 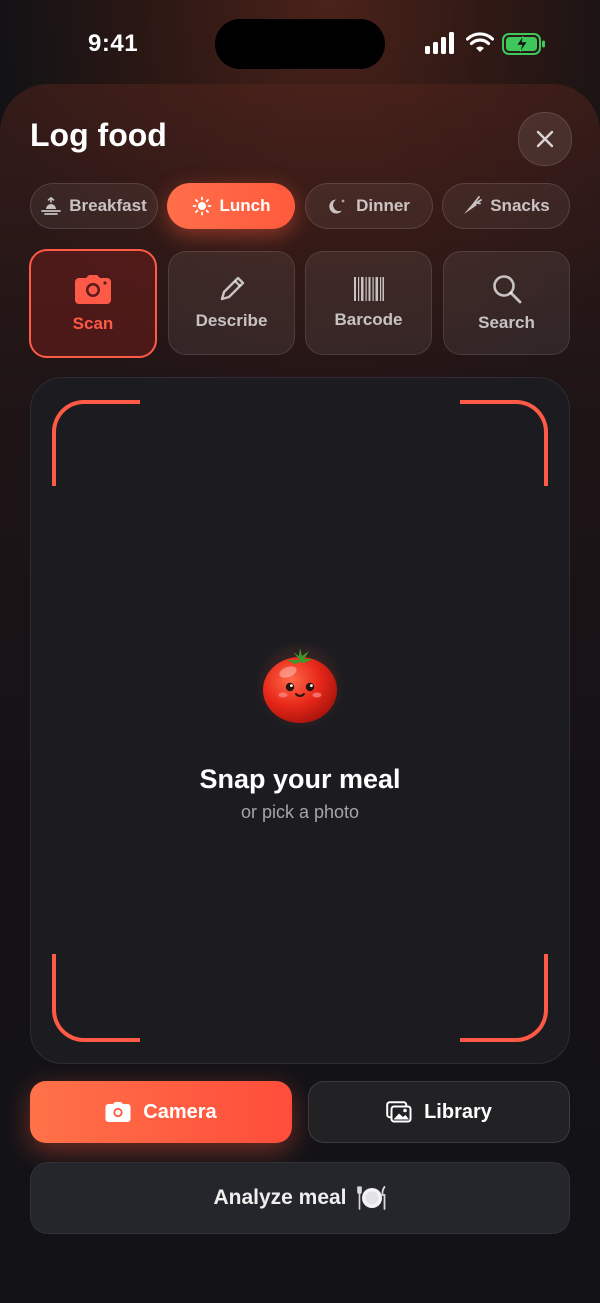 I want to click on camera-button-label: Camera, so click(x=180, y=1111).